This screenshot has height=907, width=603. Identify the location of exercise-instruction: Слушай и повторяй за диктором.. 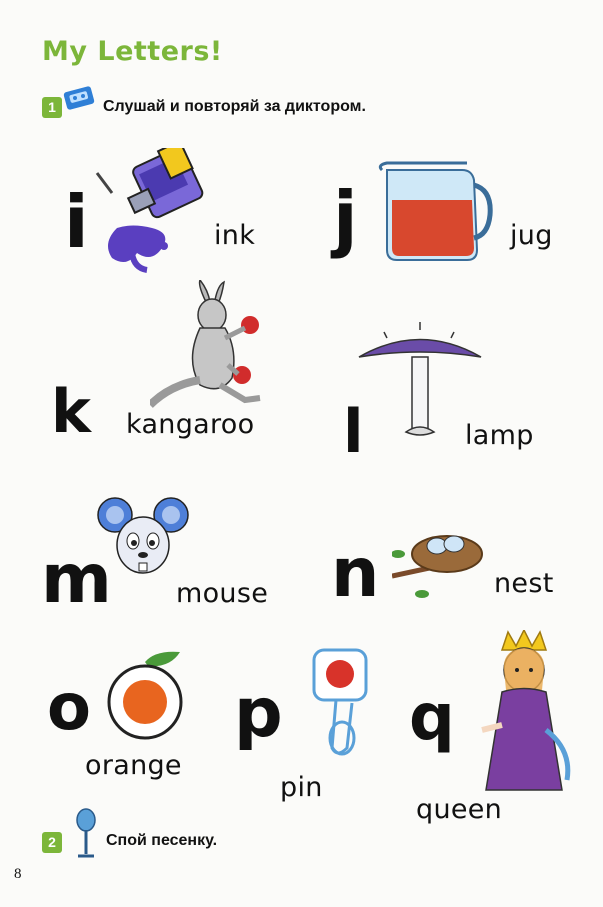
(234, 106).